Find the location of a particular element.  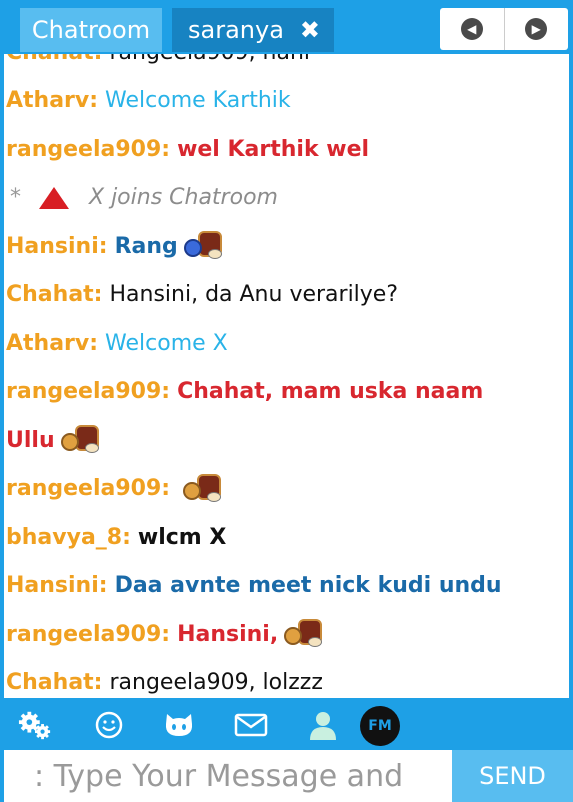

message-text: rangeela909, lolzzz is located at coordinates (216, 683).